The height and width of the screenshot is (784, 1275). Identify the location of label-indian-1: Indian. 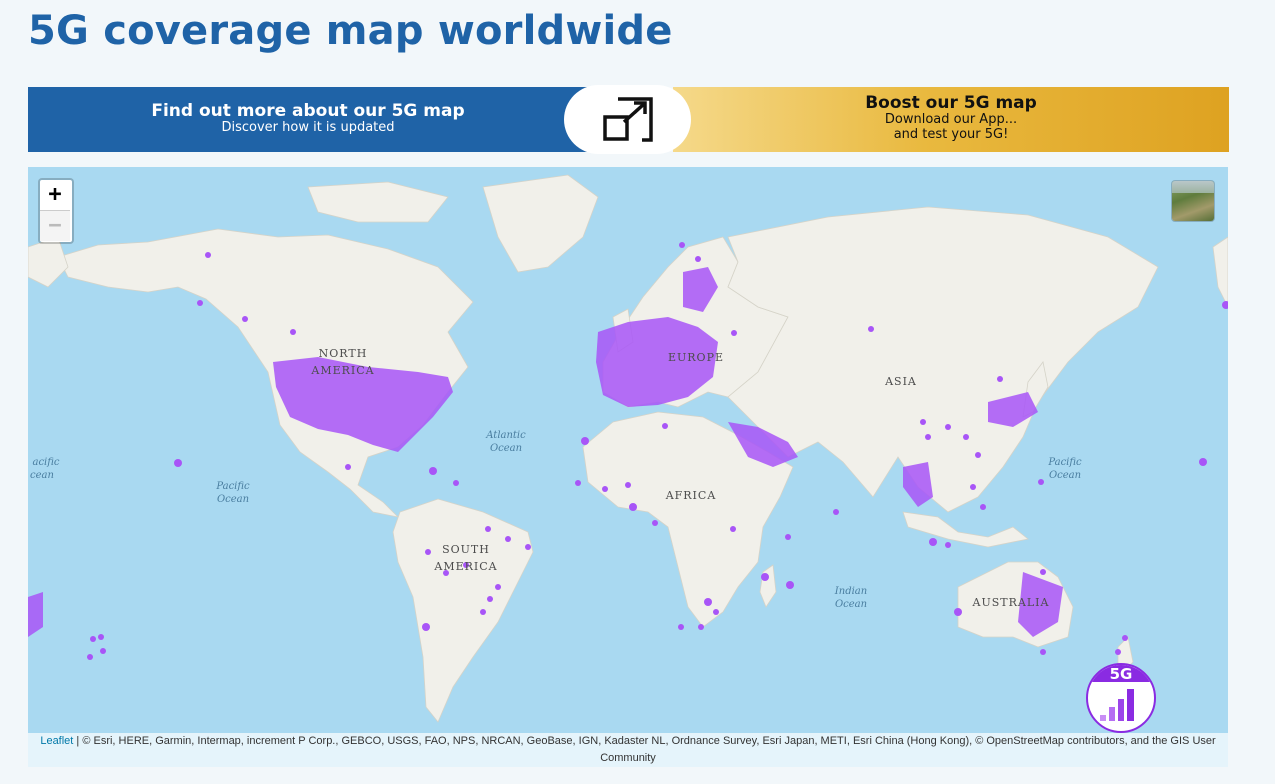
(850, 591).